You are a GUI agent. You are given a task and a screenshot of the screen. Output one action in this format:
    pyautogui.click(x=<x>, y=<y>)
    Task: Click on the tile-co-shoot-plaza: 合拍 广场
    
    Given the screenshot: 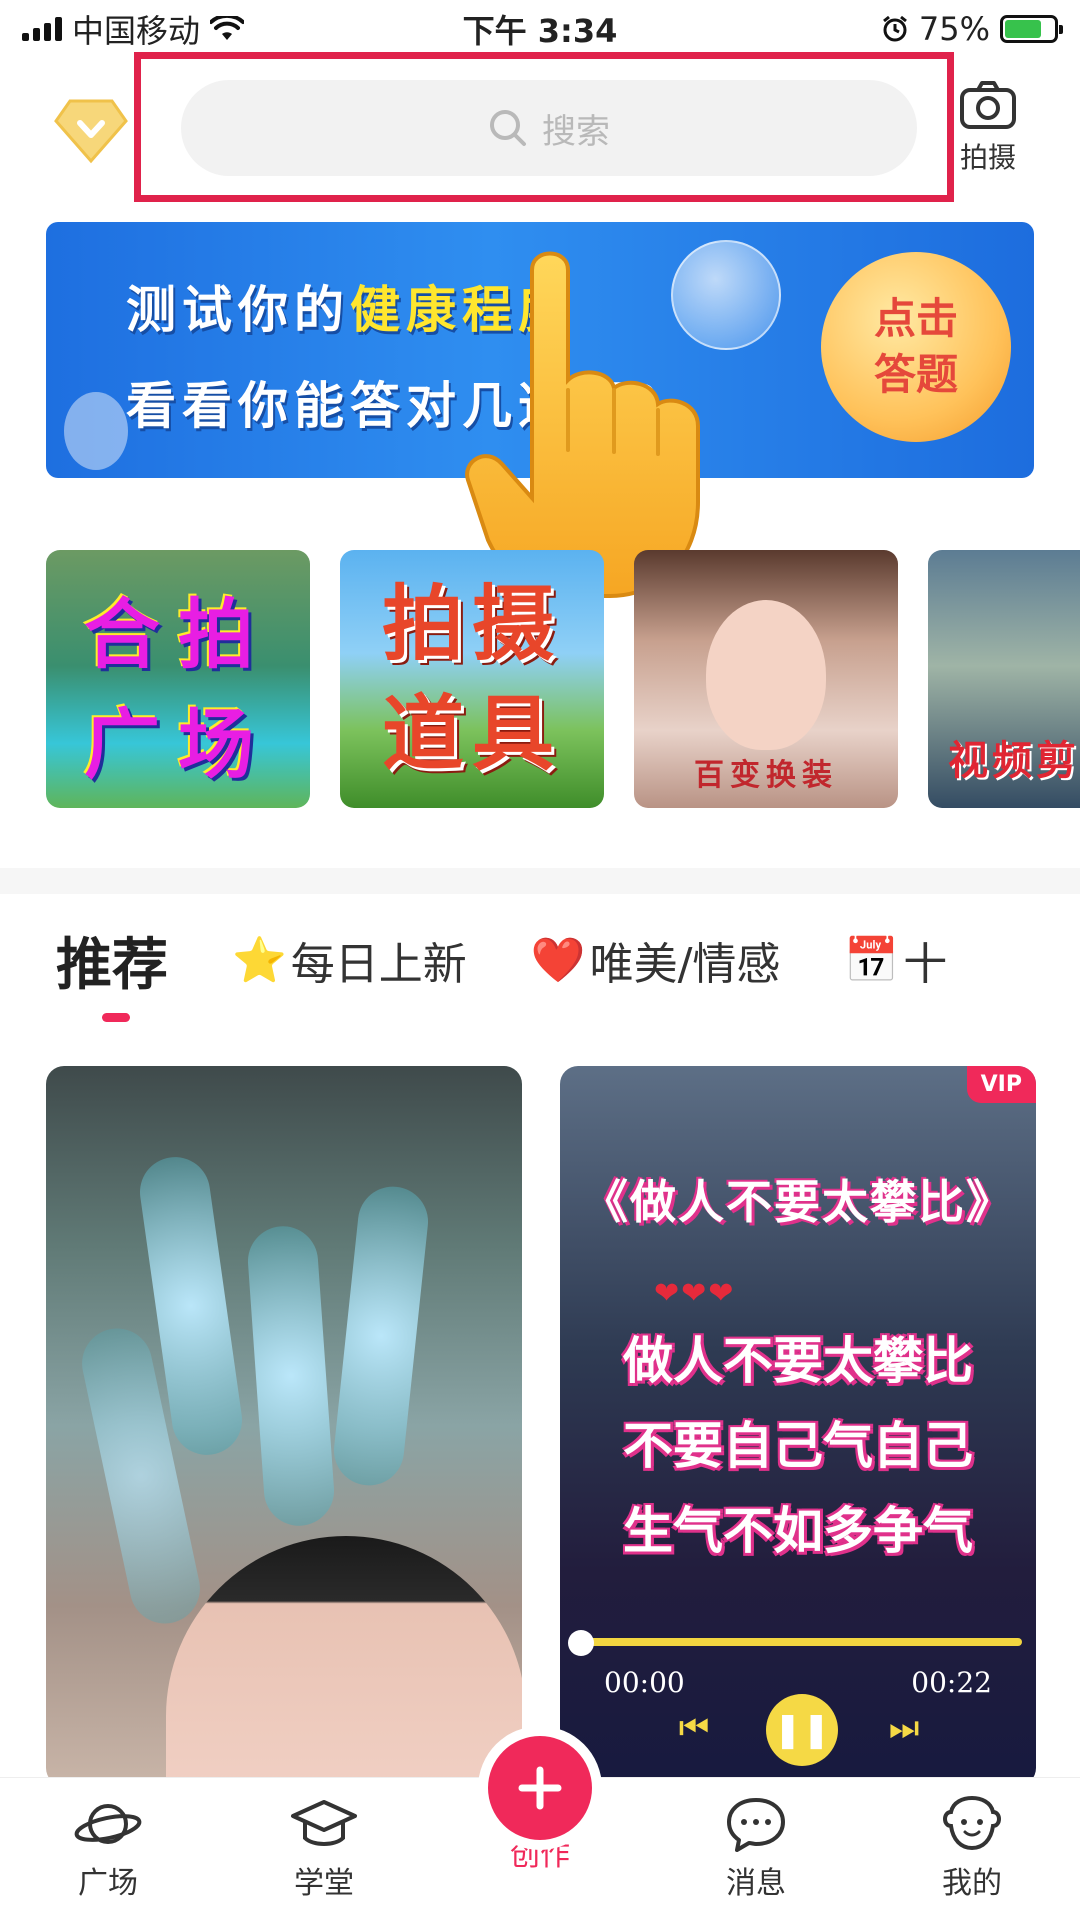 What is the action you would take?
    pyautogui.click(x=178, y=679)
    